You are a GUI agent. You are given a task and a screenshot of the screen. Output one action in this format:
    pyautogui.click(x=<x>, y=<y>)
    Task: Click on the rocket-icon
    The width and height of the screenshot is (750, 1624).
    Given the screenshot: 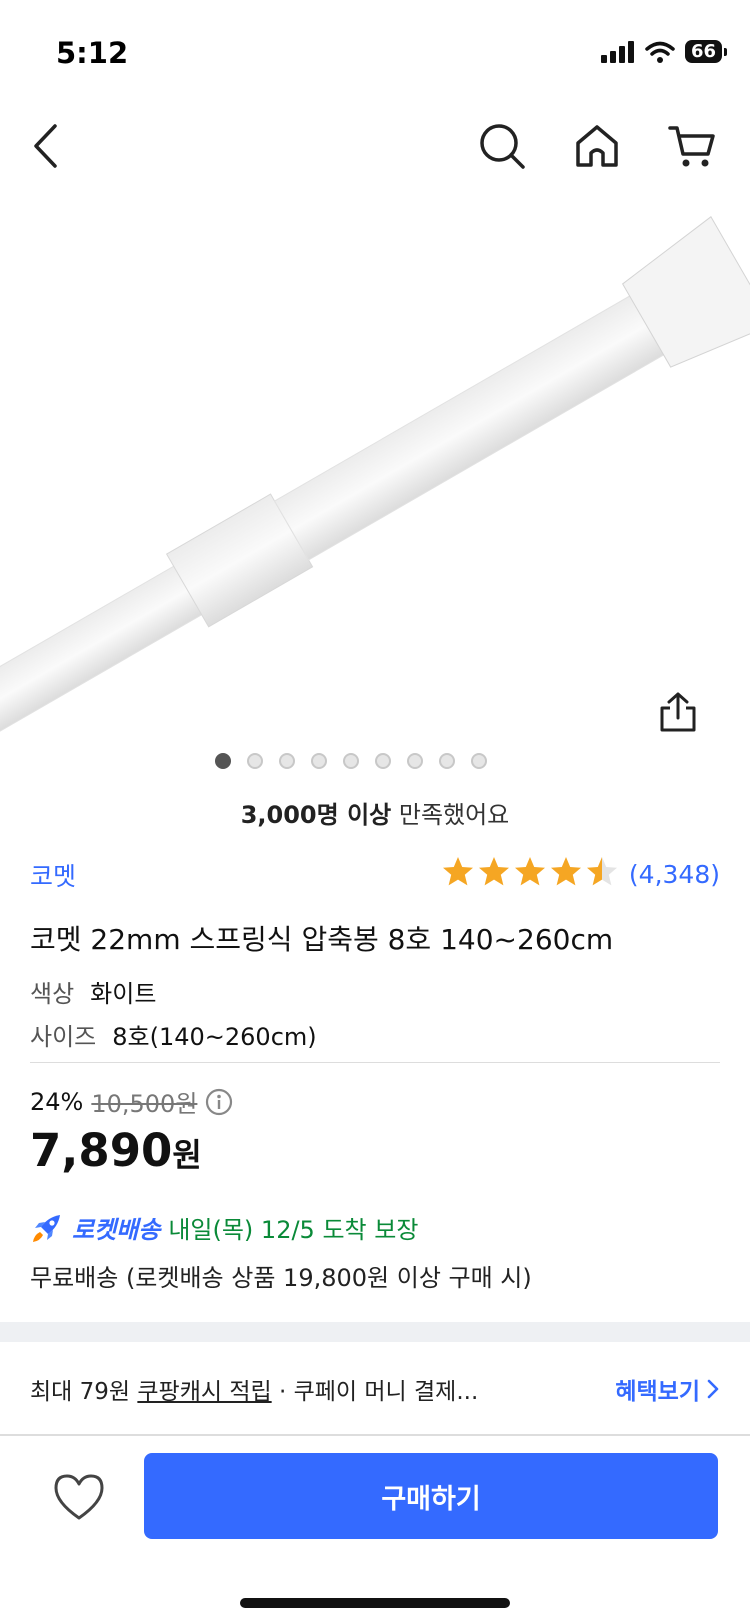 What is the action you would take?
    pyautogui.click(x=46, y=1228)
    